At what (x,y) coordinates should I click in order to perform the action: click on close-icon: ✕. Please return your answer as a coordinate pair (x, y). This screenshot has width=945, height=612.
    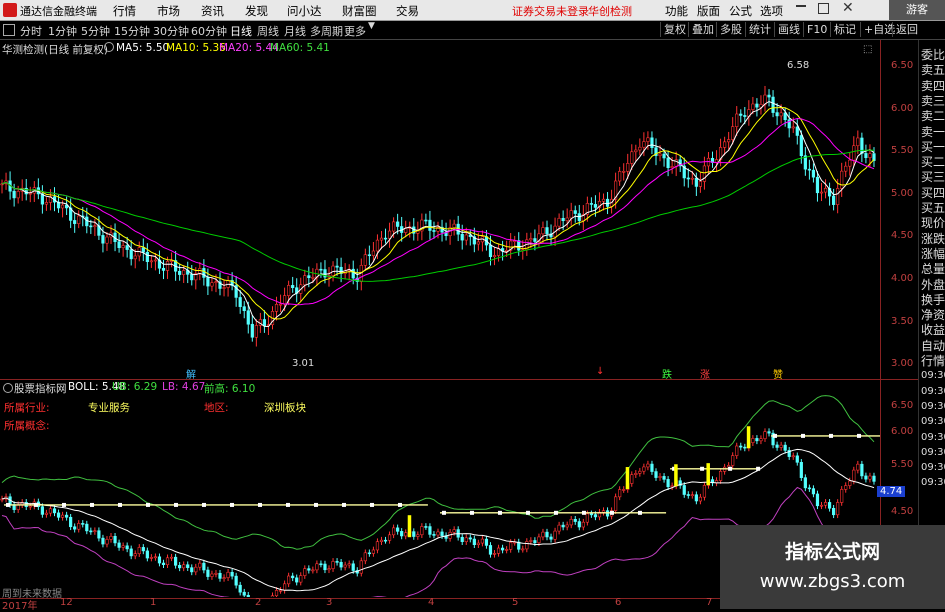
    Looking at the image, I should click on (848, 8).